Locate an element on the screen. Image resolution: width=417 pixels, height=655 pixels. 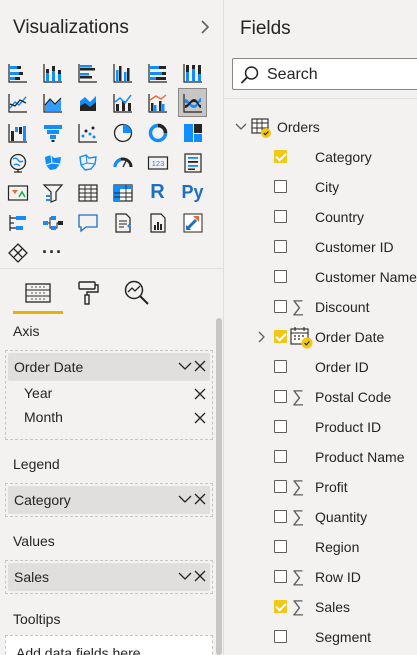
field-row-product-name: Product Name is located at coordinates (320, 457).